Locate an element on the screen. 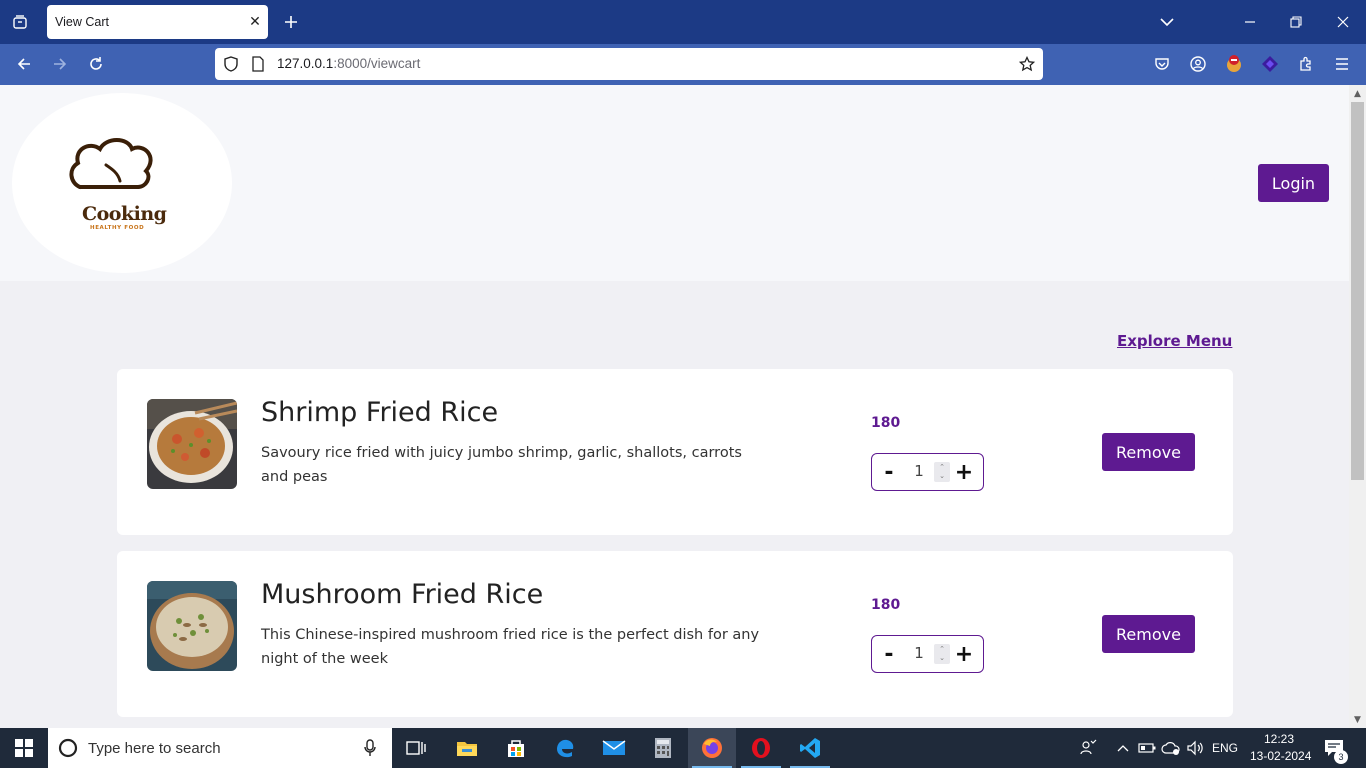 This screenshot has width=1366, height=768. tab-title: View Cart is located at coordinates (82, 22).